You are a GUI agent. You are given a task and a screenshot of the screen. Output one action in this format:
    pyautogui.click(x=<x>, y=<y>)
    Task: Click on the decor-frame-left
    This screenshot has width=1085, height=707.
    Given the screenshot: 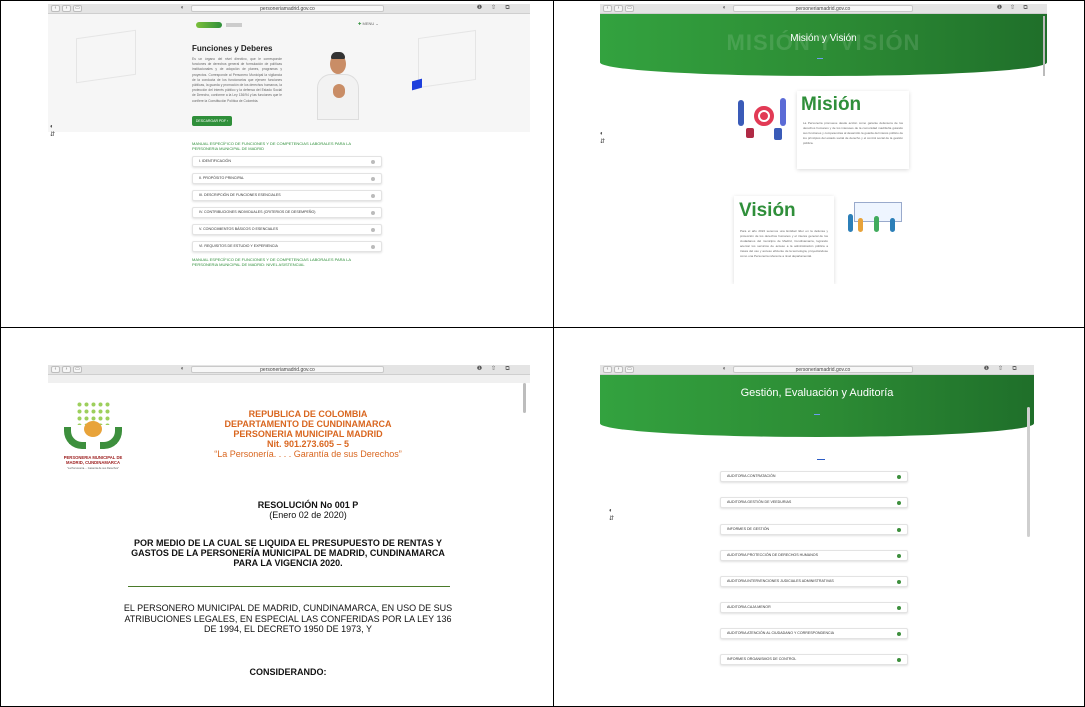 What is the action you would take?
    pyautogui.click(x=106, y=56)
    